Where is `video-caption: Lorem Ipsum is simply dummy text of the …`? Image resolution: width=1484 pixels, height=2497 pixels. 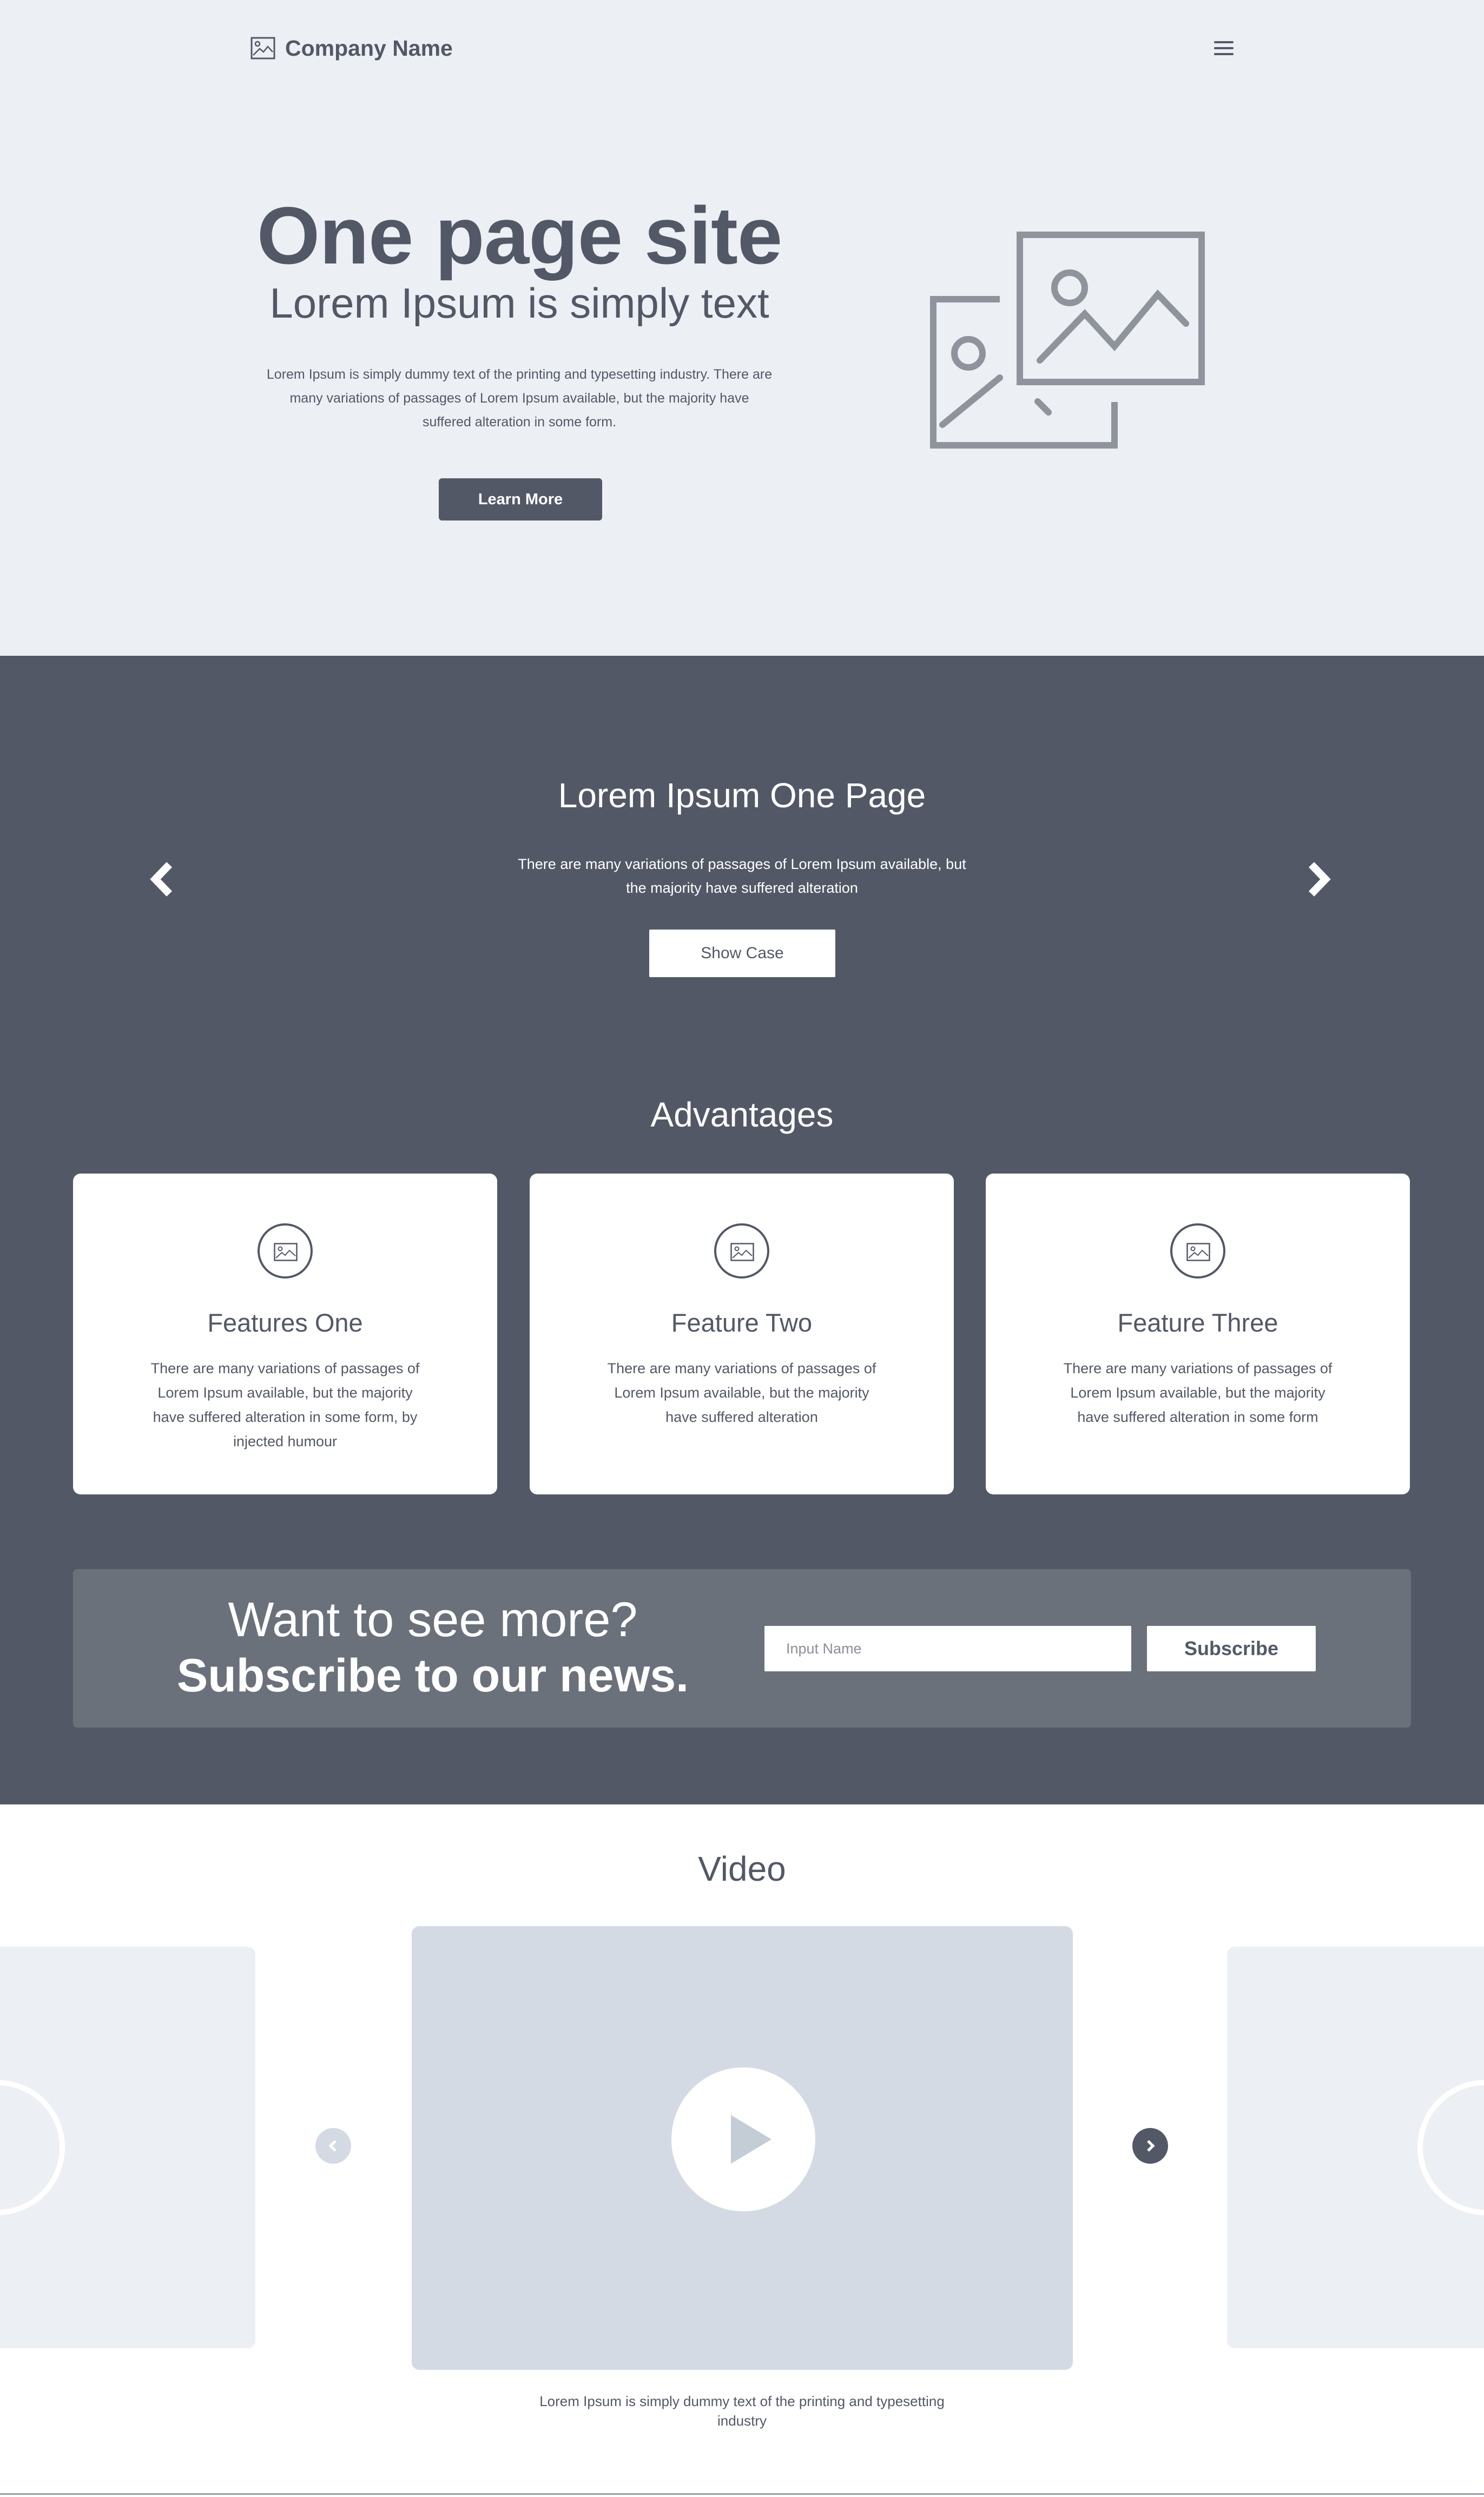 video-caption: Lorem Ipsum is simply dummy text of the … is located at coordinates (742, 2411).